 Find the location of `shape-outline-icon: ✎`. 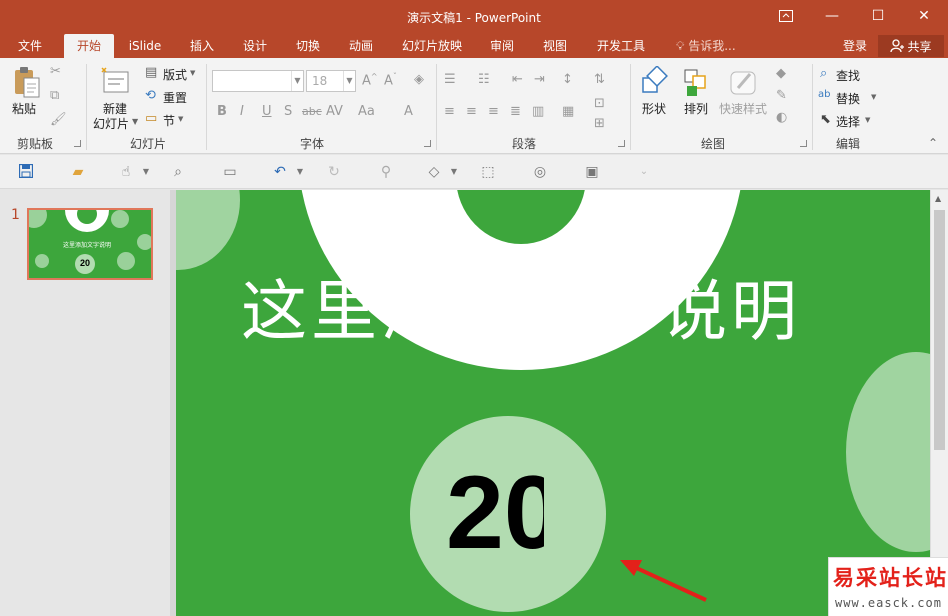

shape-outline-icon: ✎ is located at coordinates (781, 95).